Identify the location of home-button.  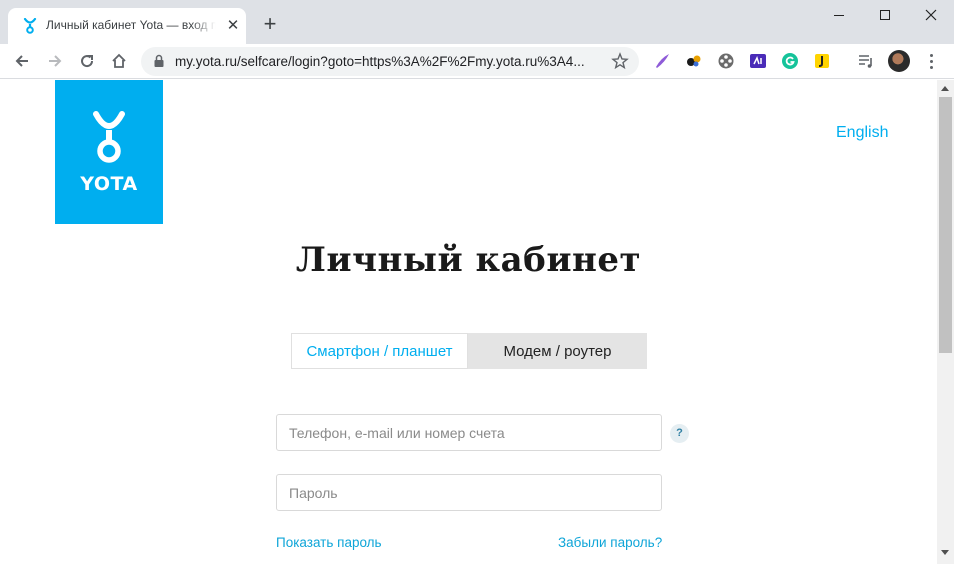
(119, 61).